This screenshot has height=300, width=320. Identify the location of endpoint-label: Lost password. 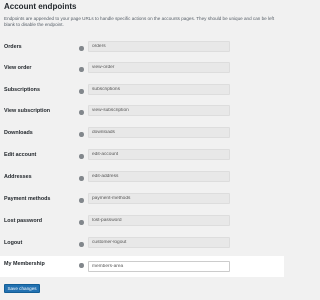
(23, 221).